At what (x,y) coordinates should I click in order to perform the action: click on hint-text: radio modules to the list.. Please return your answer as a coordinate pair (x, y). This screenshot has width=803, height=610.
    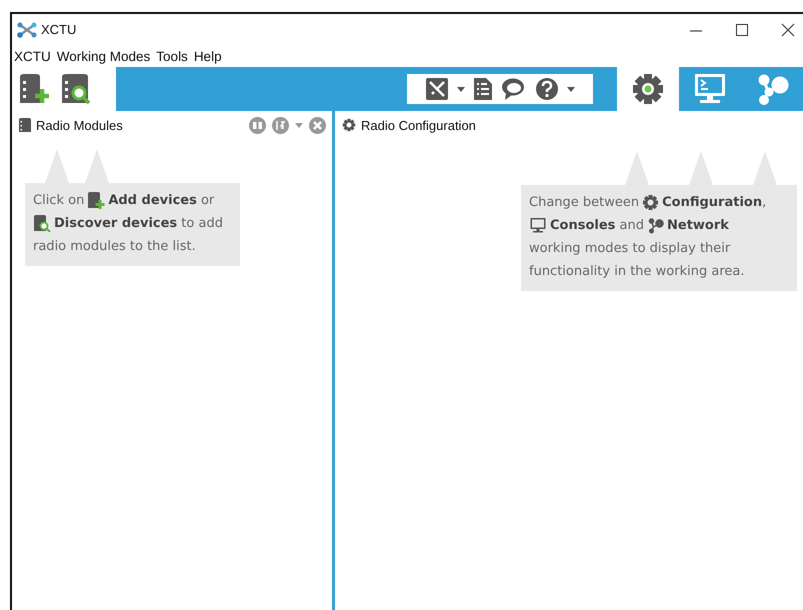
    Looking at the image, I should click on (114, 247).